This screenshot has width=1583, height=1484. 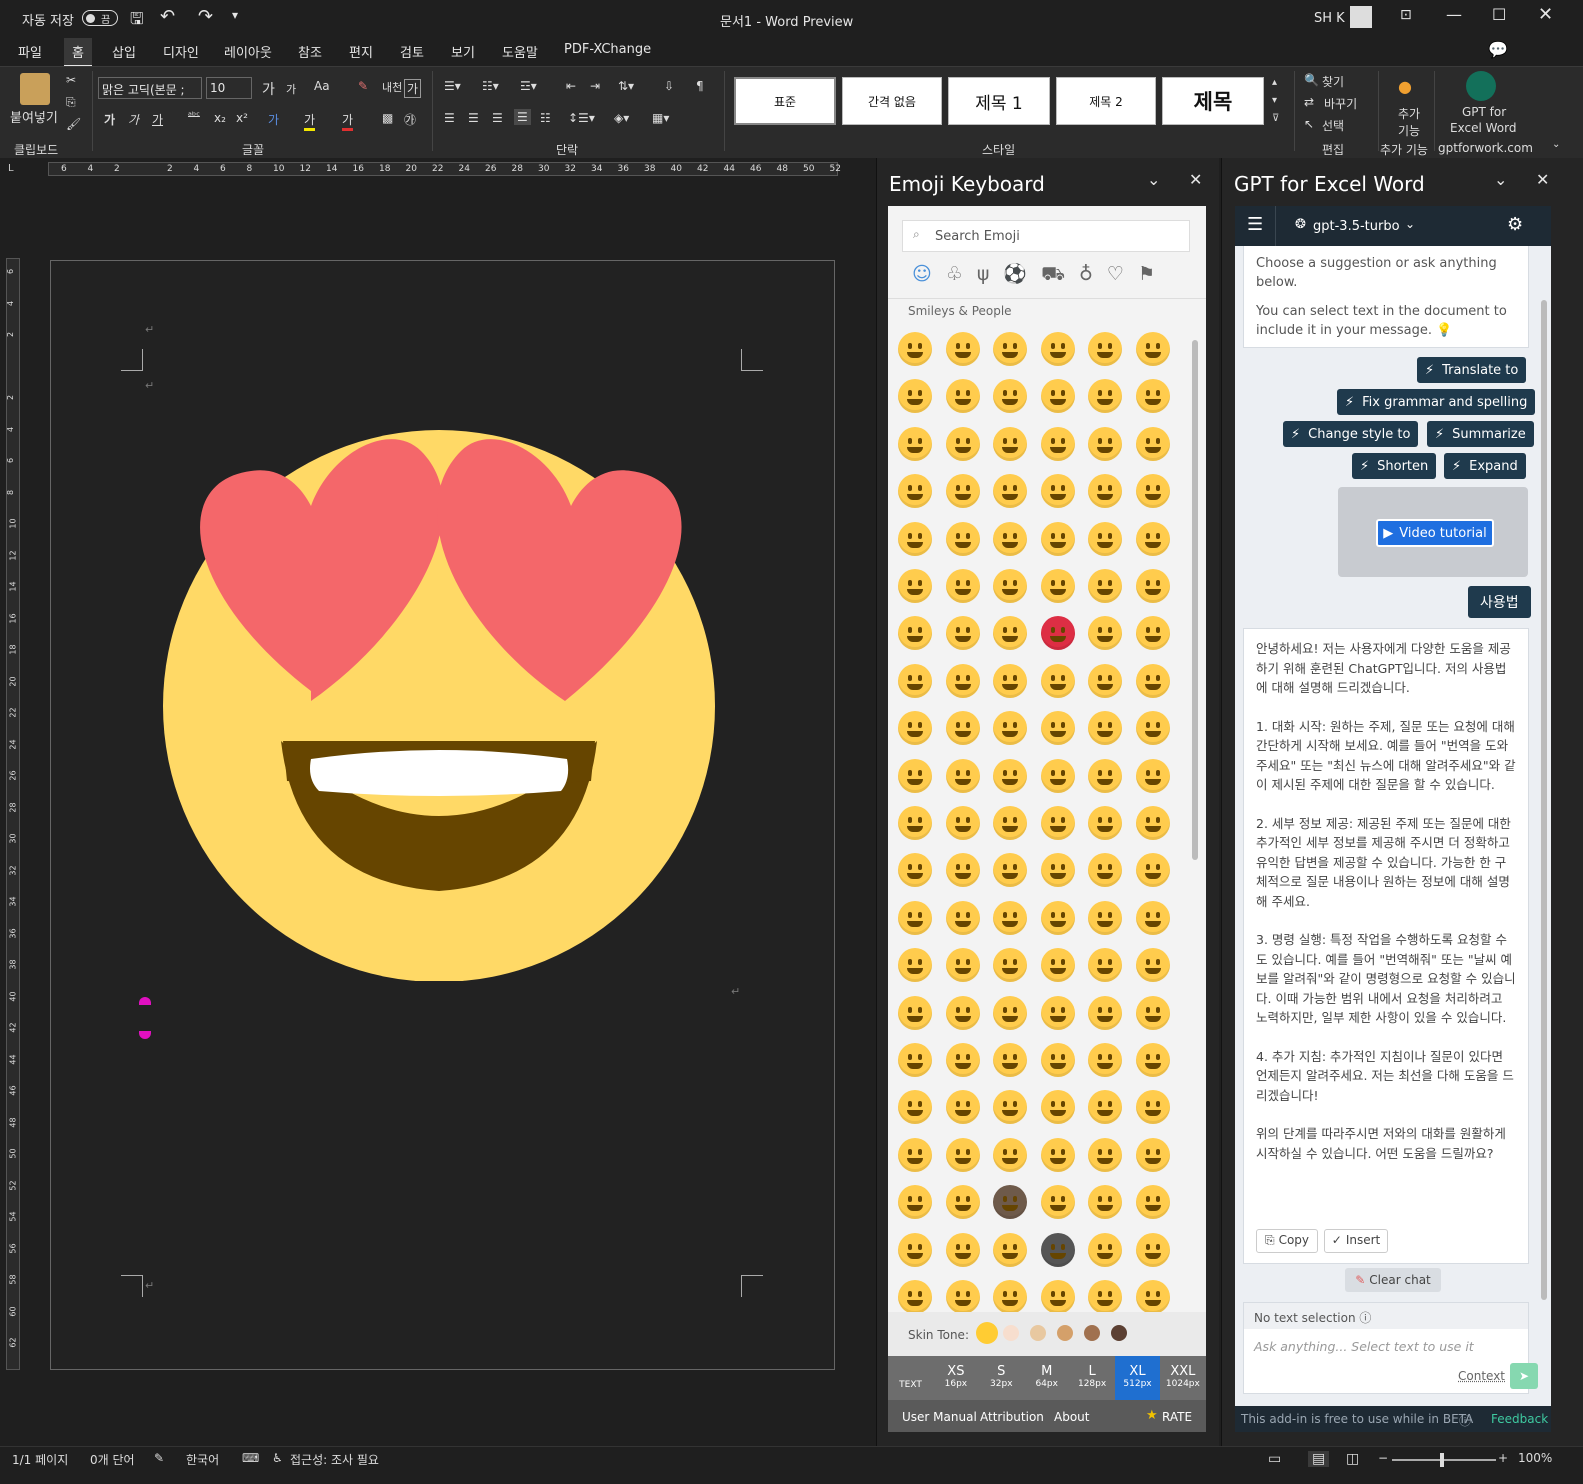 I want to click on size-option-xl: XL 512px, so click(x=1137, y=1378).